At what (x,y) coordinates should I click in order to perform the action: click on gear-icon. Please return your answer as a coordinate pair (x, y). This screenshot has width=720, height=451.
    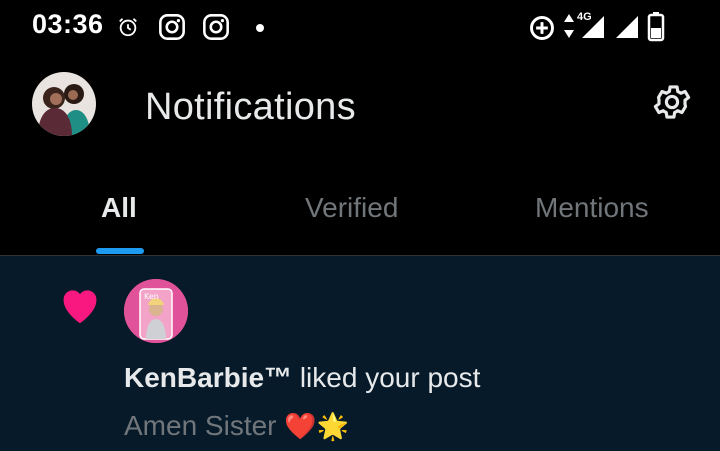
    Looking at the image, I should click on (672, 104).